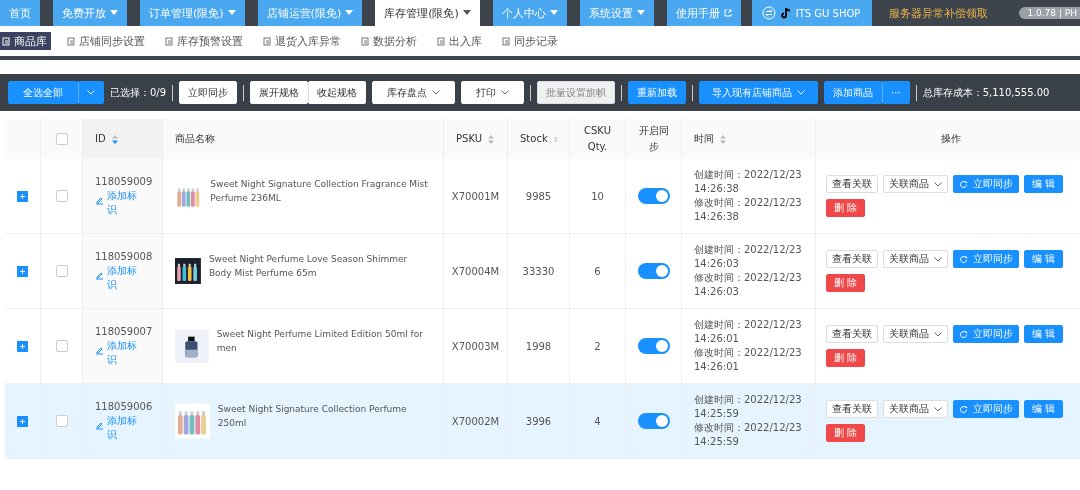 This screenshot has height=490, width=1080. What do you see at coordinates (476, 139) in the screenshot?
I see `column-header: PSKU` at bounding box center [476, 139].